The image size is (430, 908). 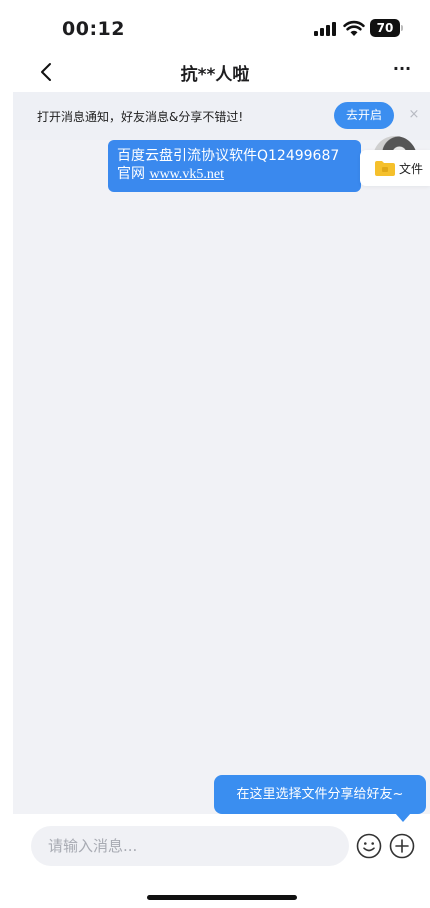 I want to click on message-bubble: 百度云盘引流协议软件Q12499687 官网 www.vk5.net, so click(x=234, y=166).